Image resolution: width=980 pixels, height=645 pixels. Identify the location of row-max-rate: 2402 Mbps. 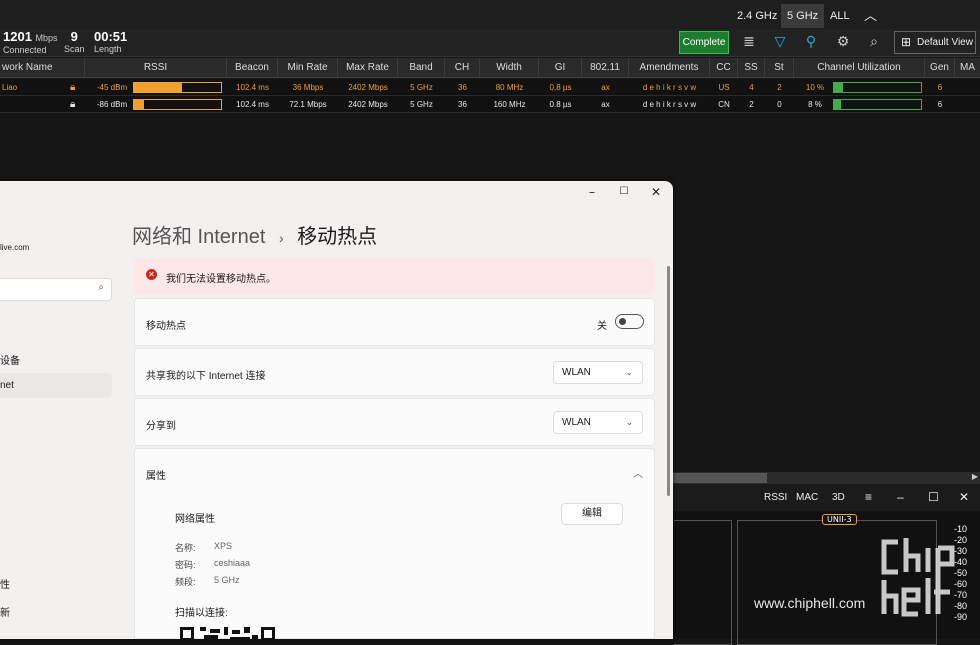
(368, 87).